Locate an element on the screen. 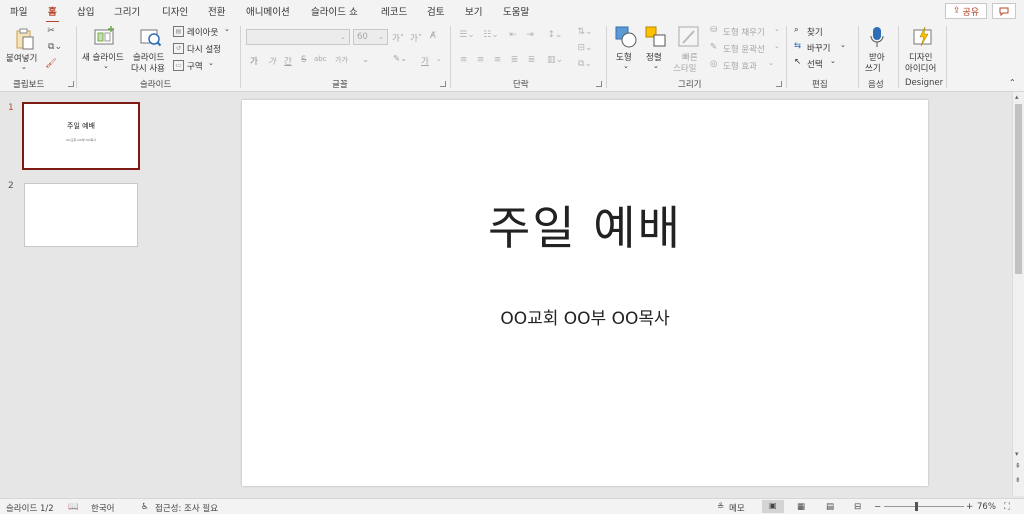 This screenshot has height=514, width=1024. fit-to-window-icon: ⛶ is located at coordinates (1007, 507).